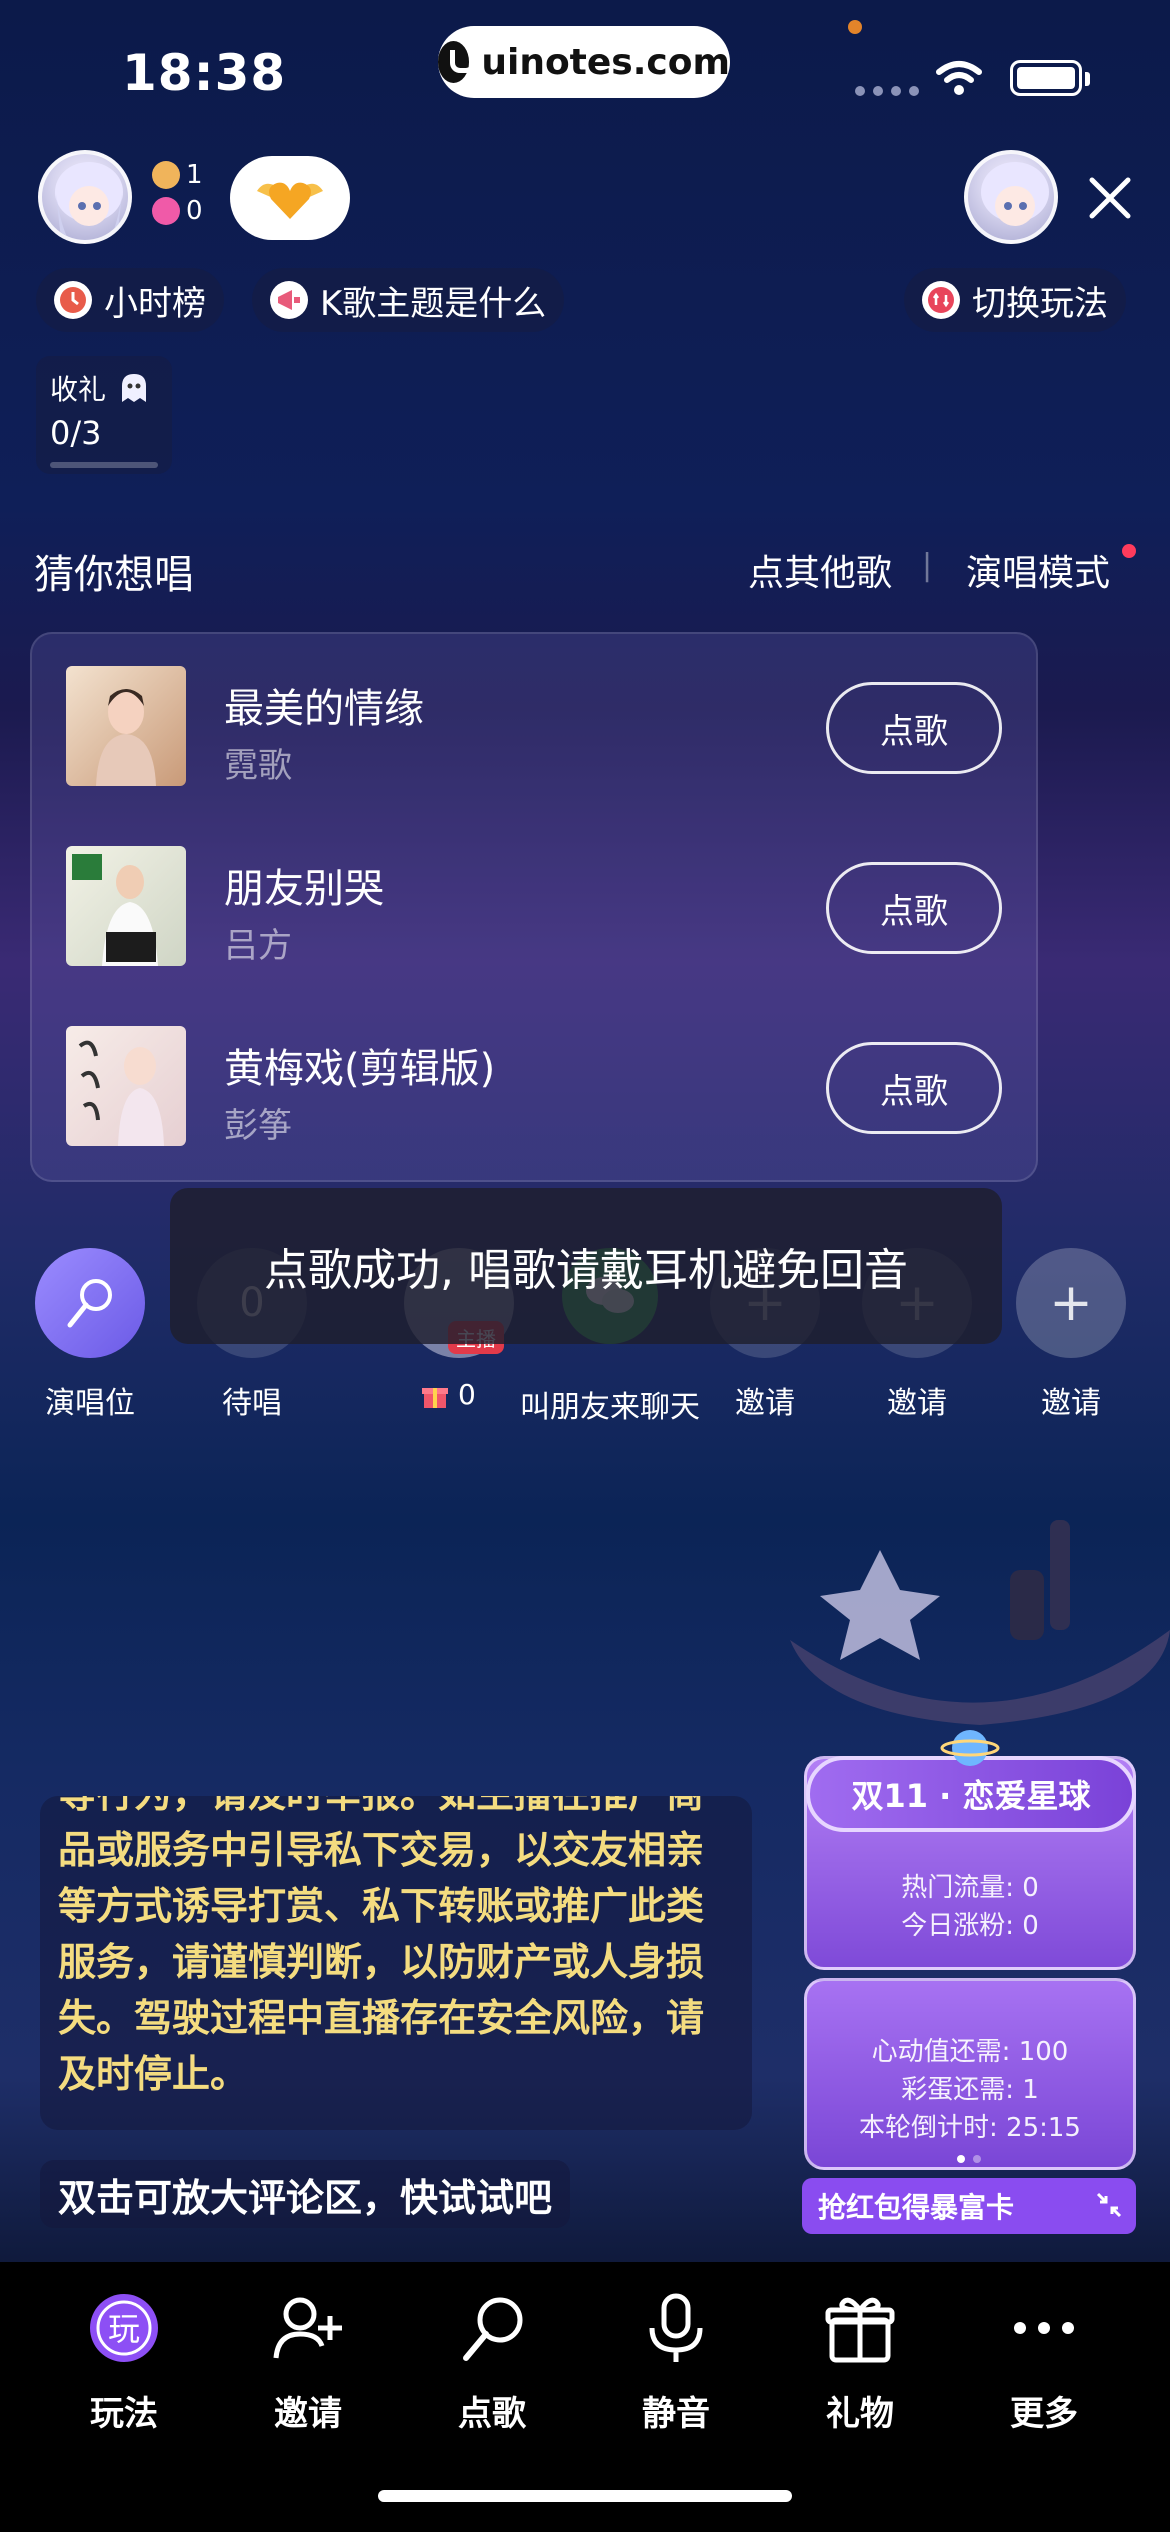 The width and height of the screenshot is (1170, 2532). Describe the element at coordinates (970, 2074) in the screenshot. I see `event-card-bottom: 心动值还需: 100 彩蛋还需: 1 本轮倒计时: 25:15` at that location.